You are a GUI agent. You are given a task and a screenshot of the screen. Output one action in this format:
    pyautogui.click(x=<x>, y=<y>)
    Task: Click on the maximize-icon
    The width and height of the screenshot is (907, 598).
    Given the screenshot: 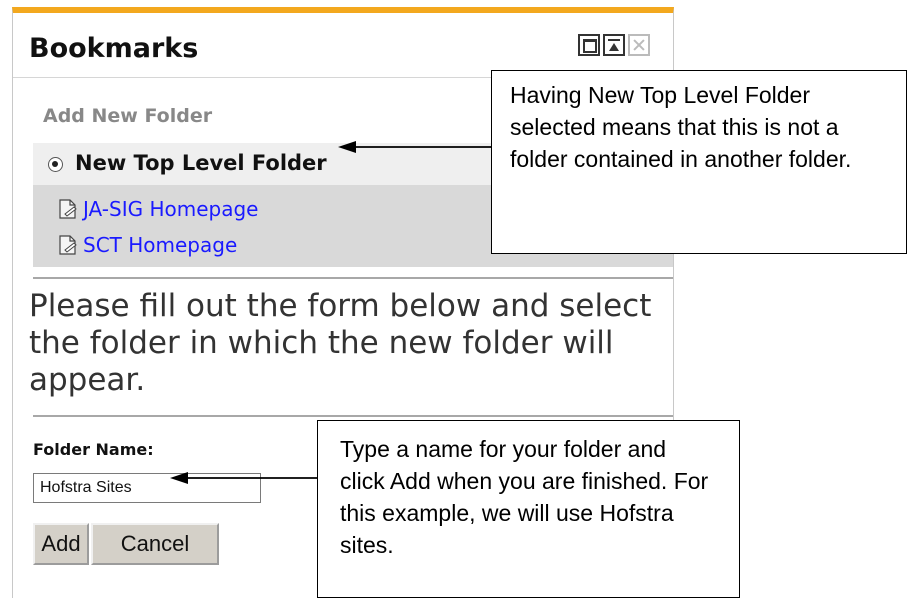 What is the action you would take?
    pyautogui.click(x=589, y=45)
    